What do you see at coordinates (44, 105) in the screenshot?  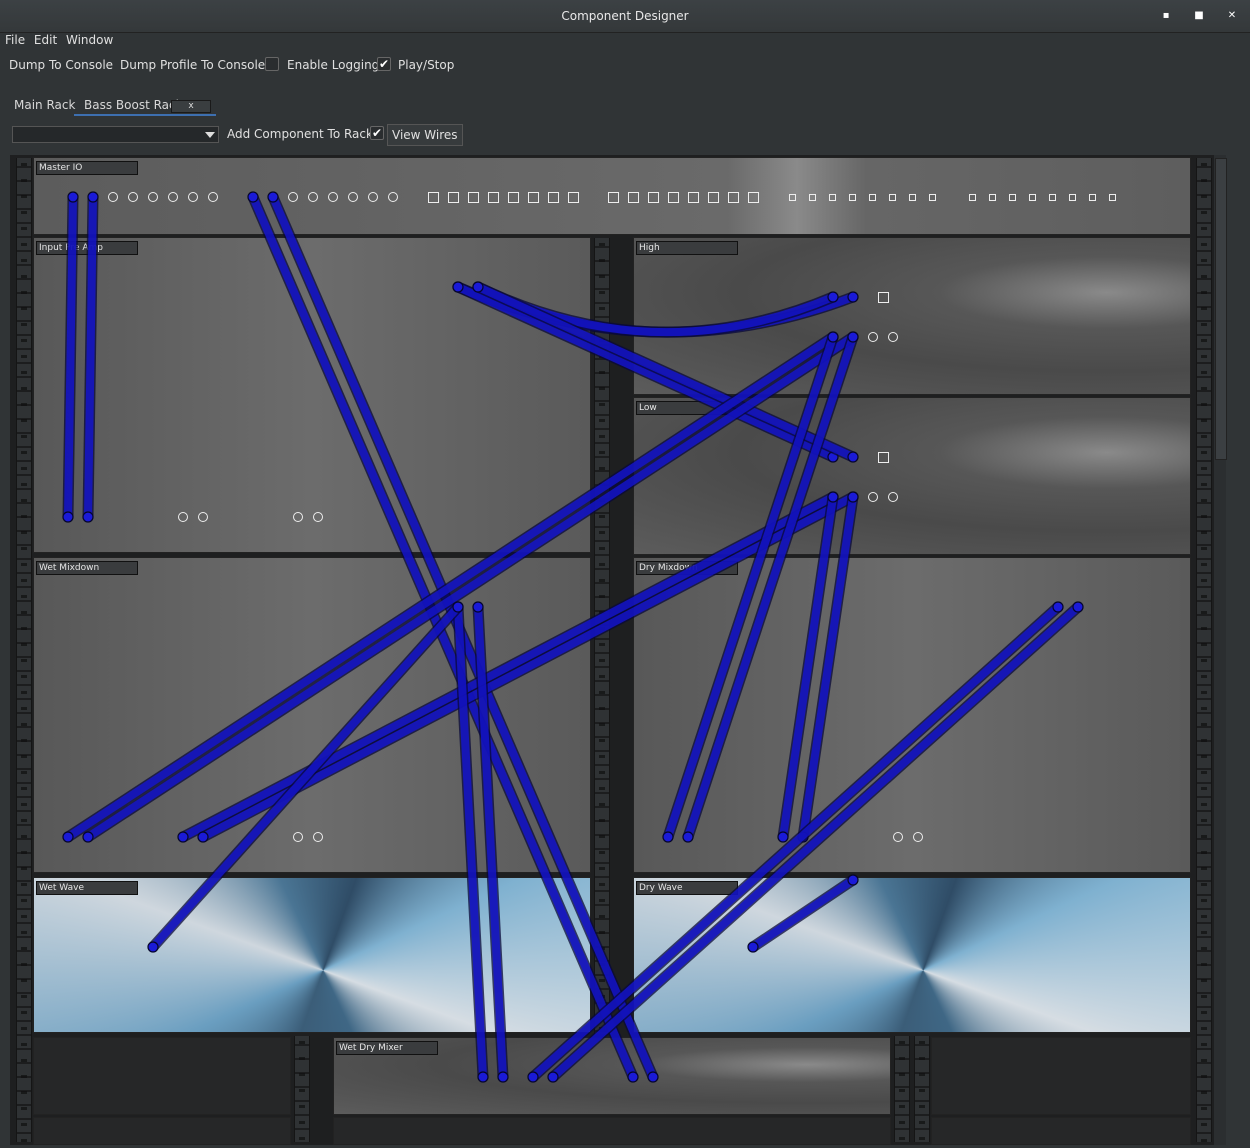 I see `tab-main-rack: Main Rack` at bounding box center [44, 105].